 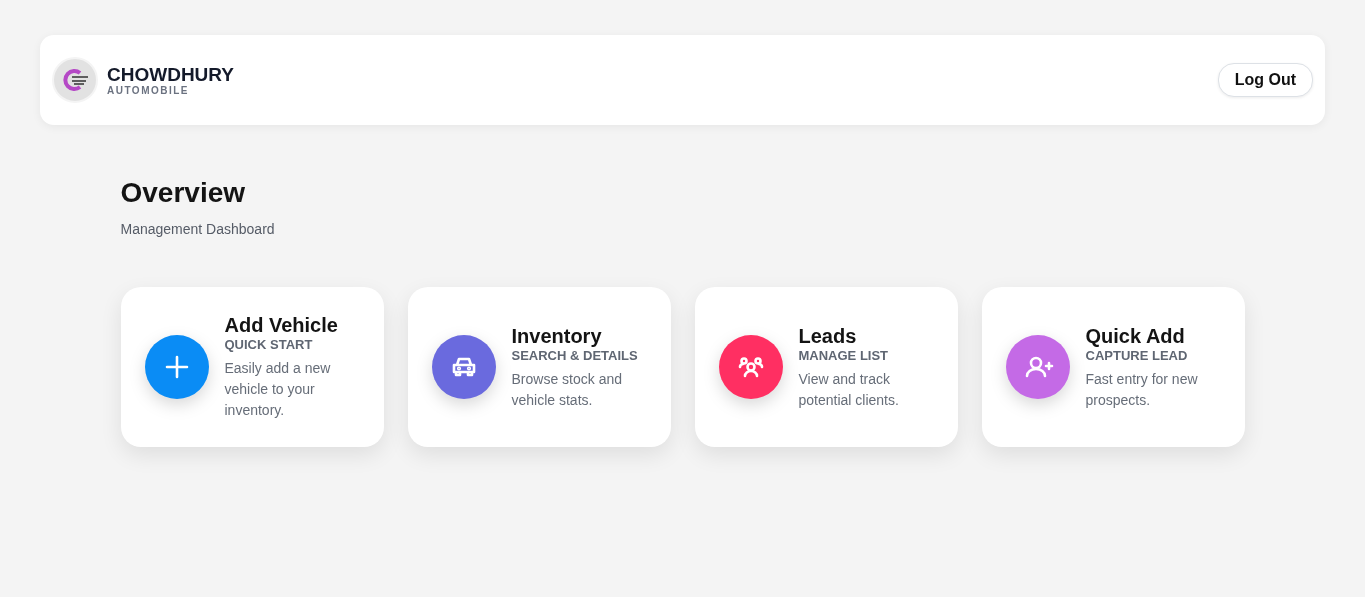 I want to click on card-subtitle: MANAGE LIST, so click(x=844, y=355).